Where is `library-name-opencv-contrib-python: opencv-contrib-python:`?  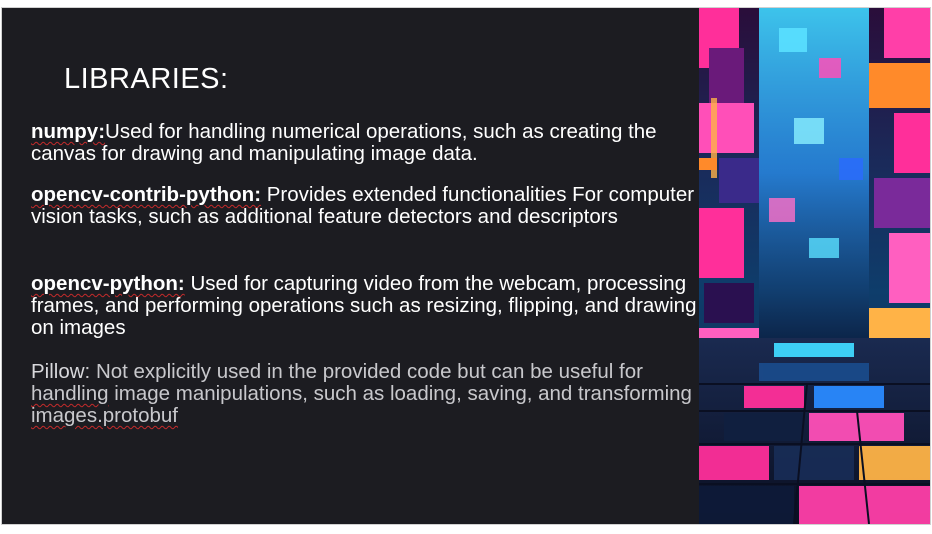 library-name-opencv-contrib-python: opencv-contrib-python: is located at coordinates (146, 194).